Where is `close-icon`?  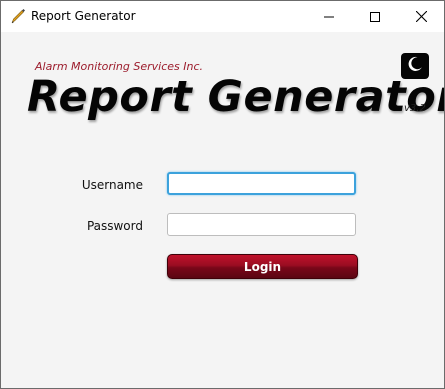 close-icon is located at coordinates (421, 16).